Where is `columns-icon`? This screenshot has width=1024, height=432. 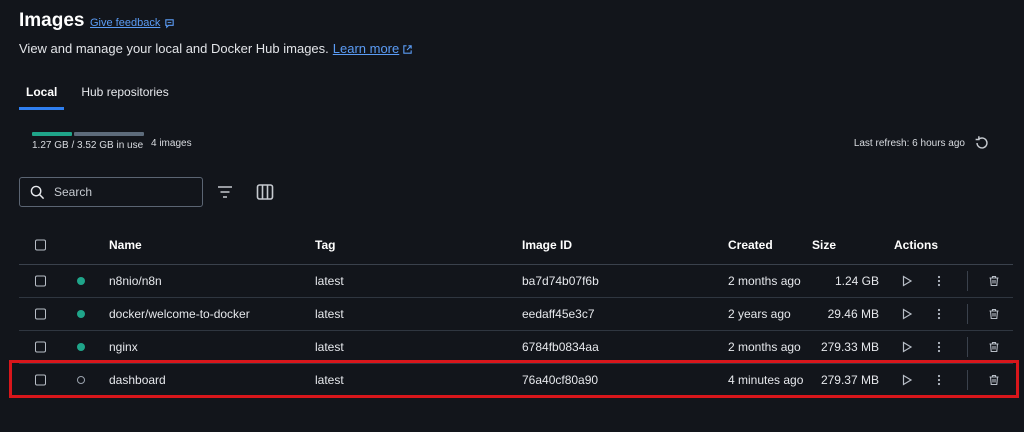 columns-icon is located at coordinates (265, 192).